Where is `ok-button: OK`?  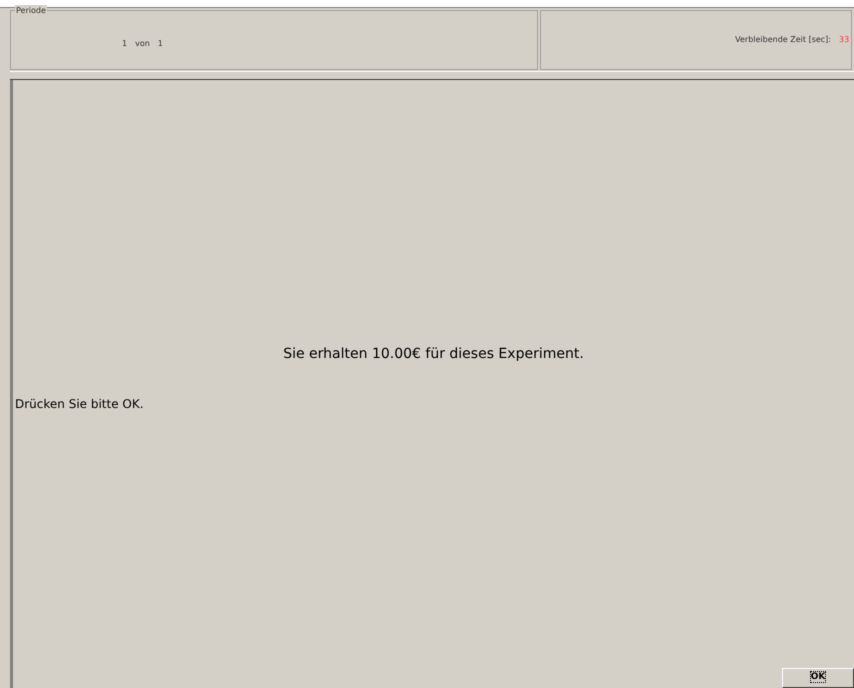 ok-button: OK is located at coordinates (818, 678).